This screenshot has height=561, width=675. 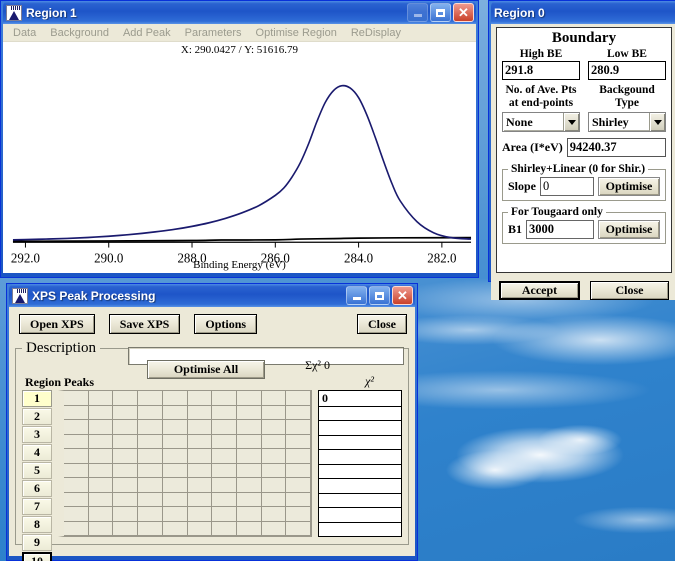 What do you see at coordinates (567, 187) in the screenshot?
I see `slope-input: 0` at bounding box center [567, 187].